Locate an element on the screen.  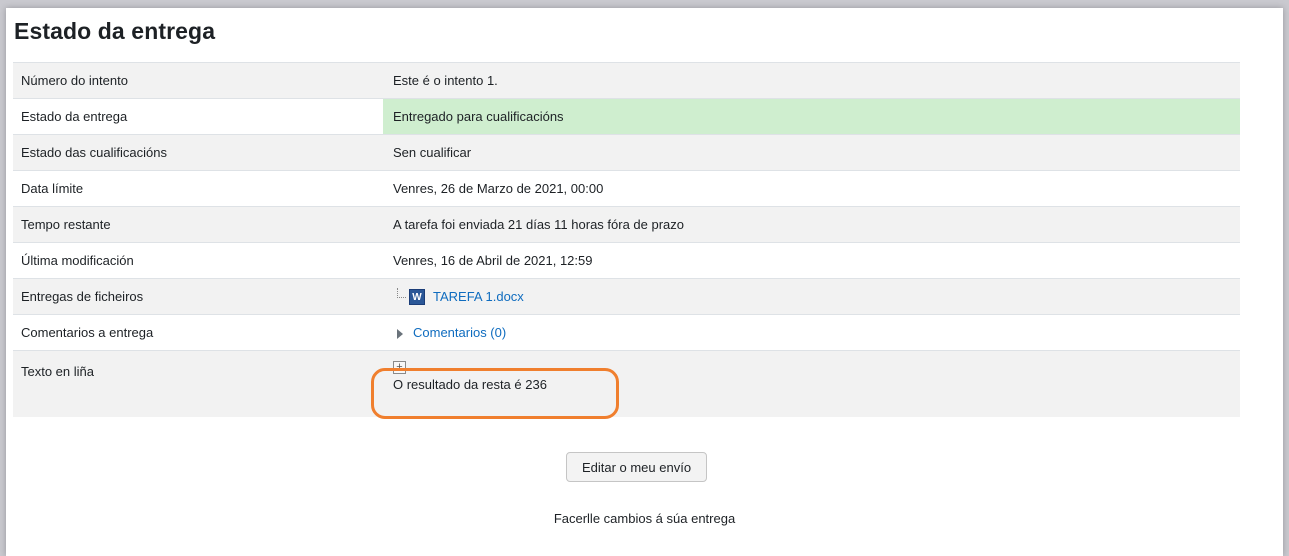
row-value-submission-comments: Comentarios (0) is located at coordinates (811, 332).